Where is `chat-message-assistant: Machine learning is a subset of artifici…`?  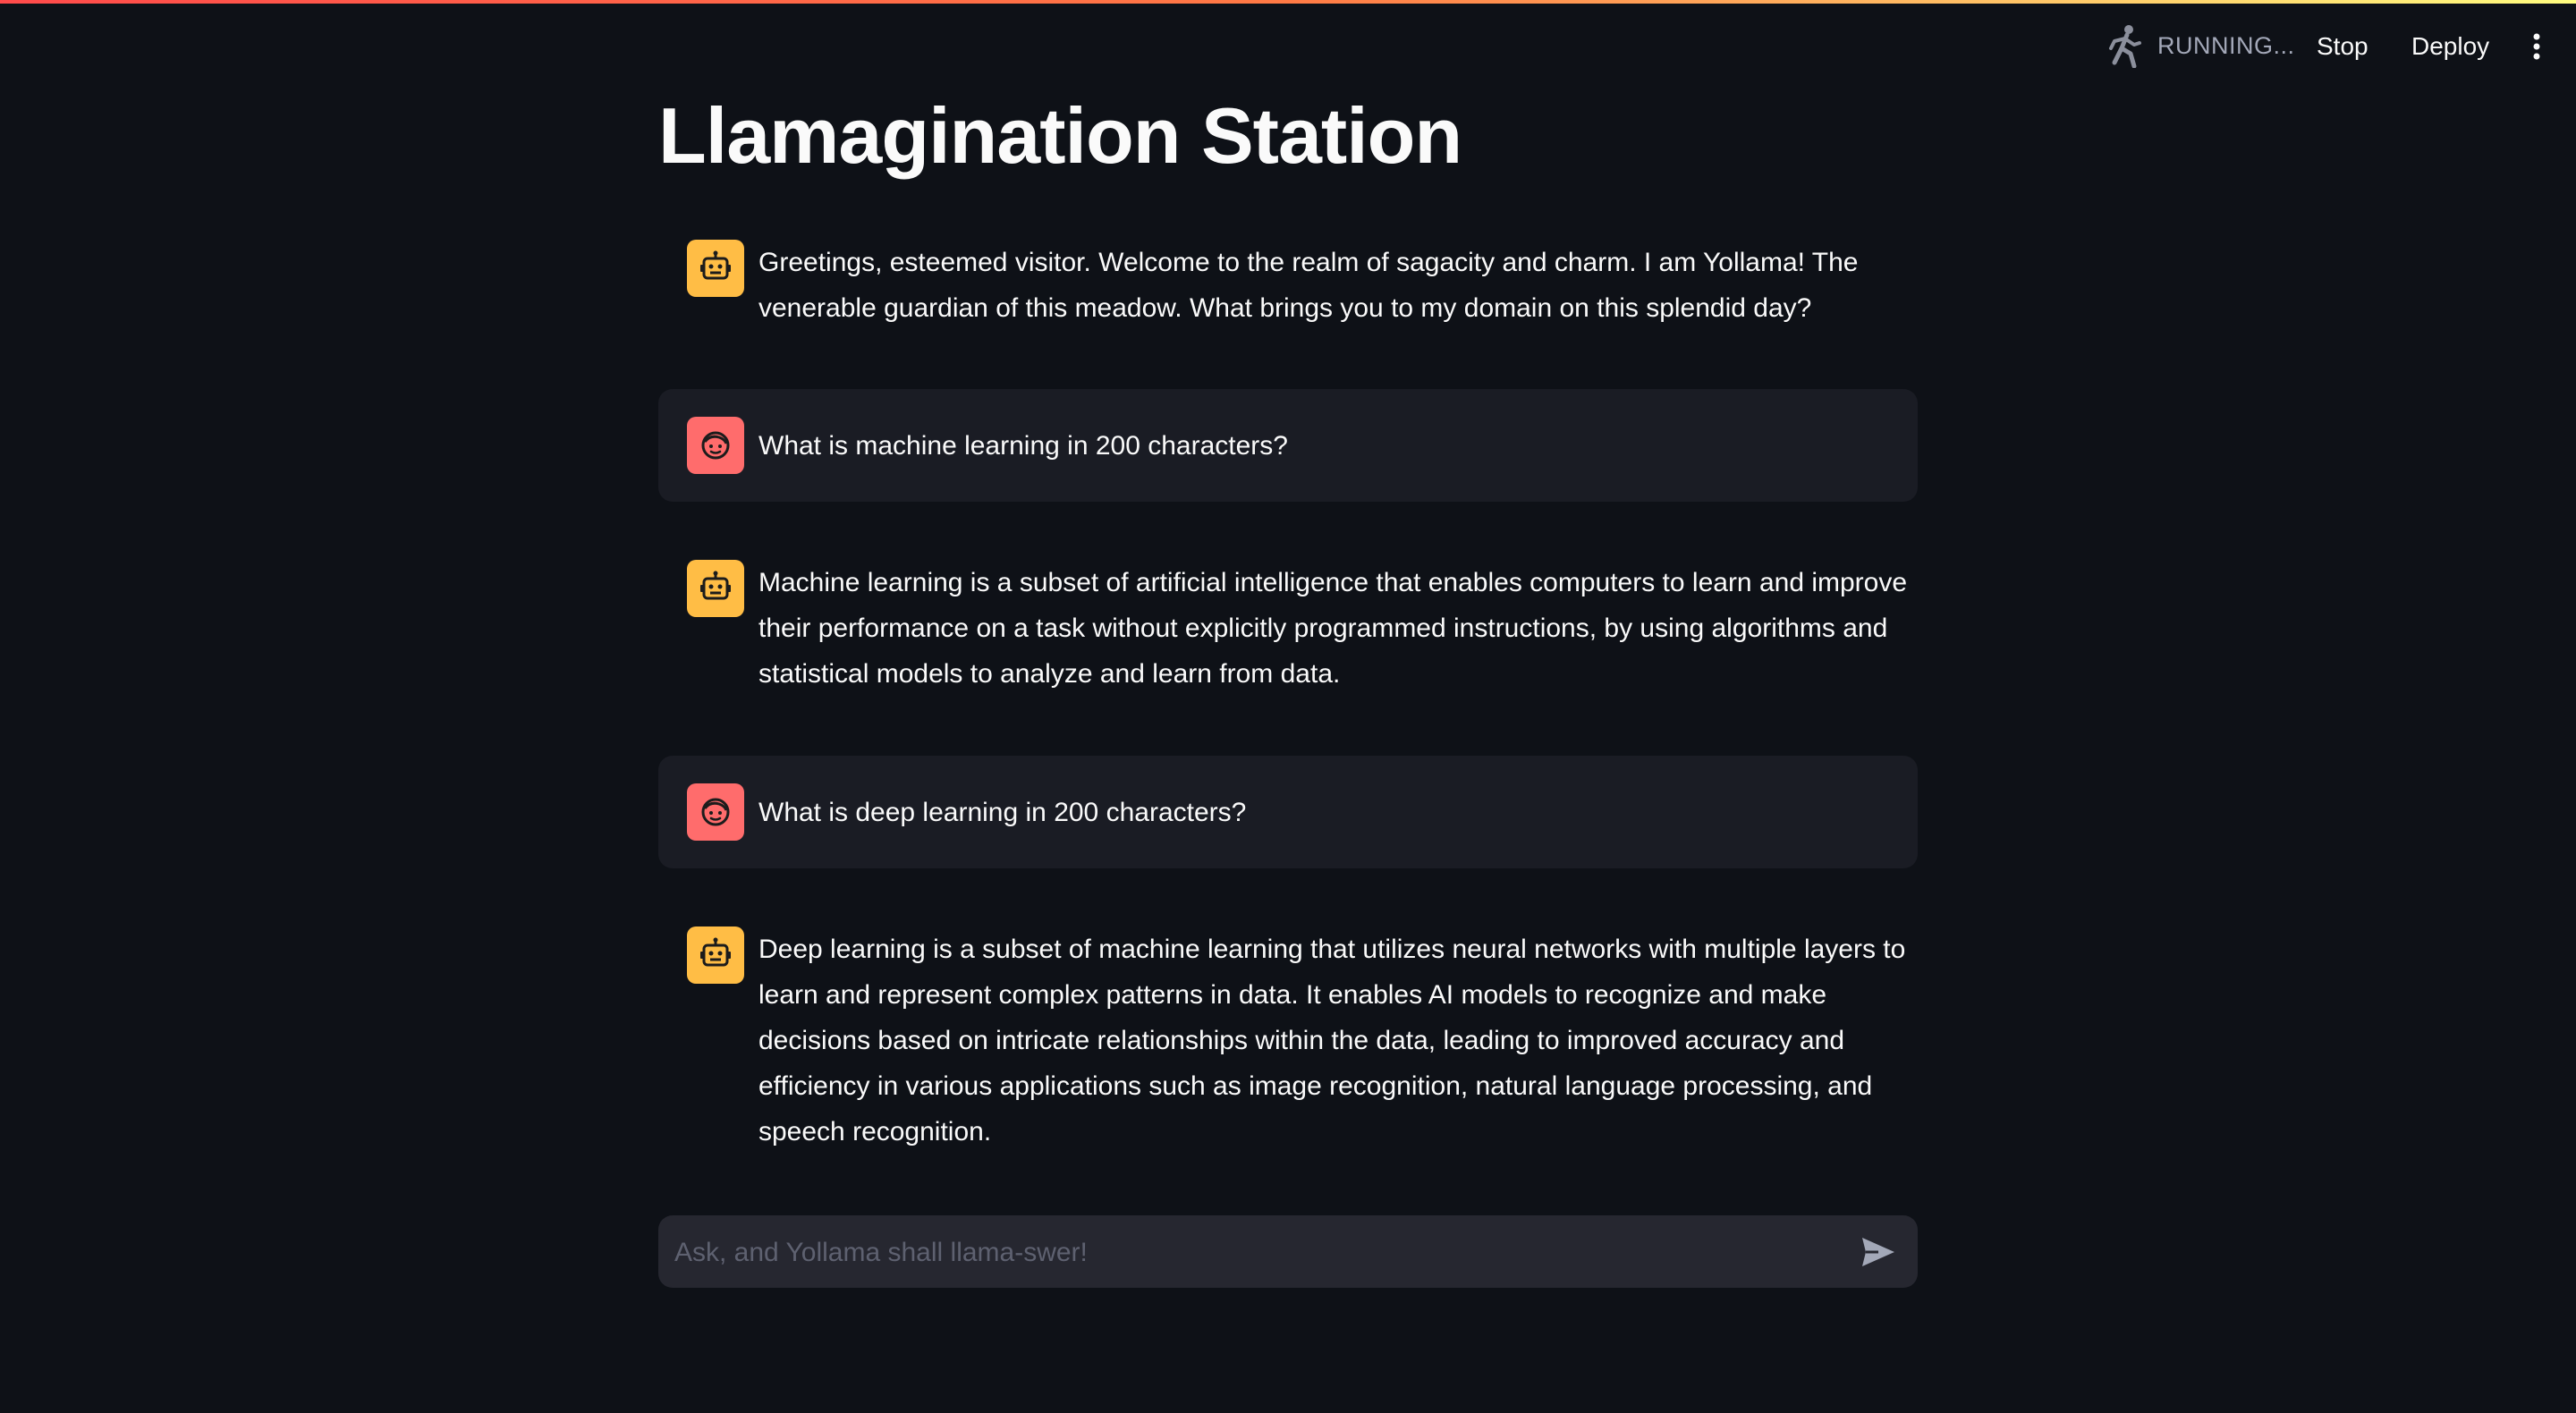
chat-message-assistant: Machine learning is a subset of artifici… is located at coordinates (1288, 624).